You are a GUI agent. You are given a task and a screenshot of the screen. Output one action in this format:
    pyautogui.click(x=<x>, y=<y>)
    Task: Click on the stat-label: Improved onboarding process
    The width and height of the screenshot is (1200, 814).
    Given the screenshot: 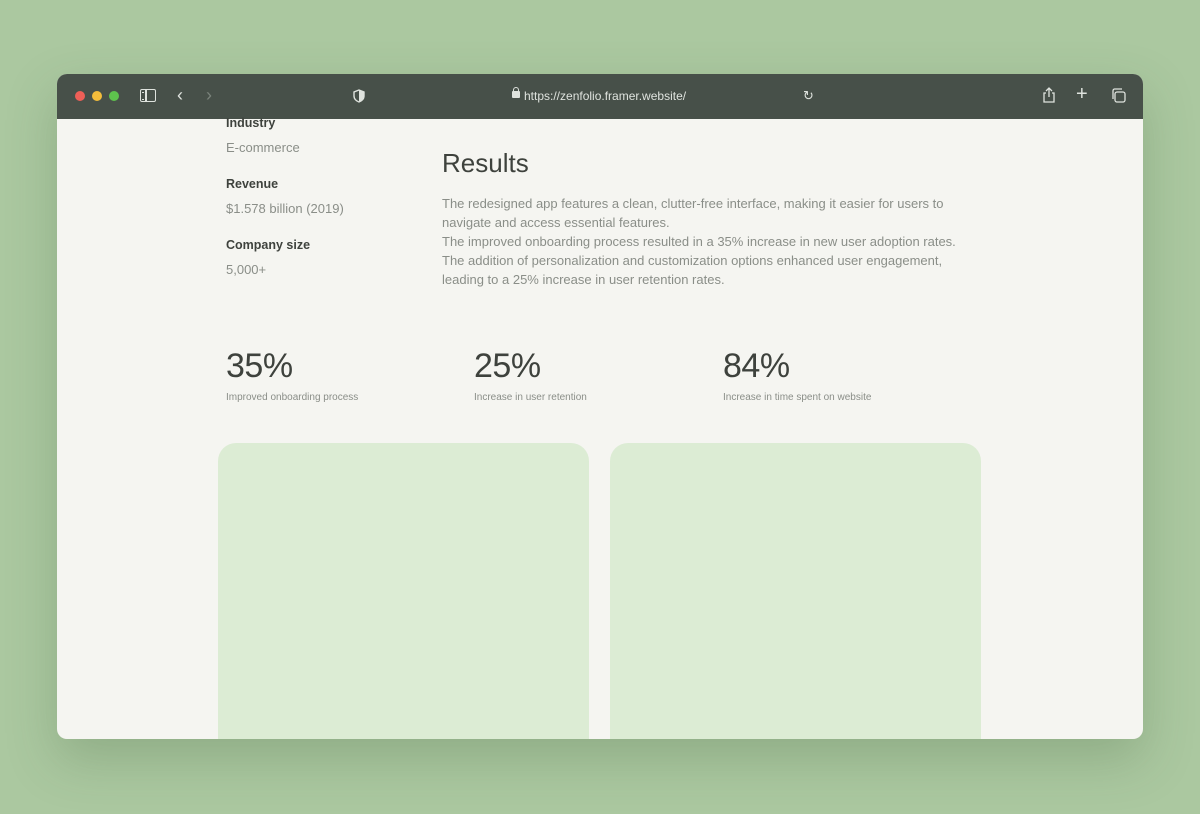 What is the action you would take?
    pyautogui.click(x=292, y=397)
    